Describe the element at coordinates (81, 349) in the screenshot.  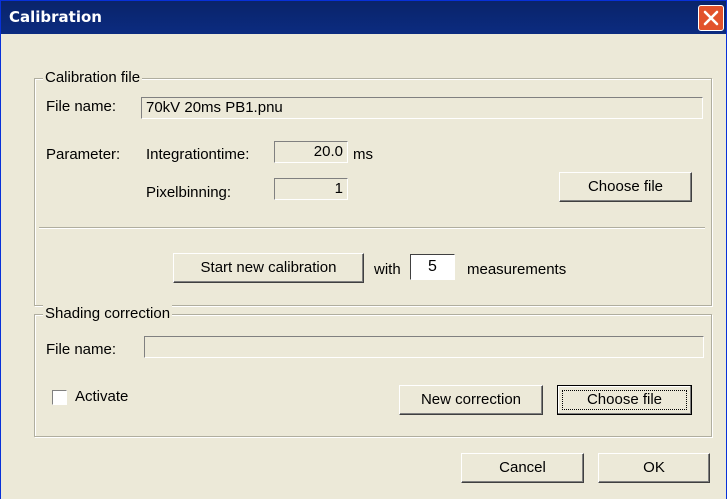
I see `shading-file-name-label: File name:` at that location.